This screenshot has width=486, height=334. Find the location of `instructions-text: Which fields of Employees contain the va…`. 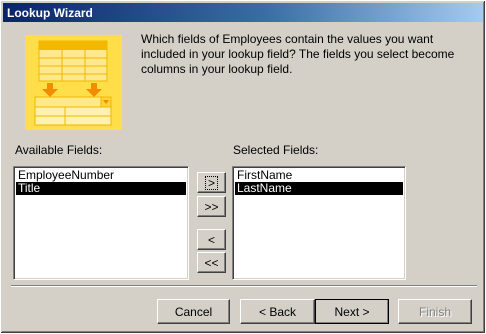

instructions-text: Which fields of Employees contain the va… is located at coordinates (298, 54).